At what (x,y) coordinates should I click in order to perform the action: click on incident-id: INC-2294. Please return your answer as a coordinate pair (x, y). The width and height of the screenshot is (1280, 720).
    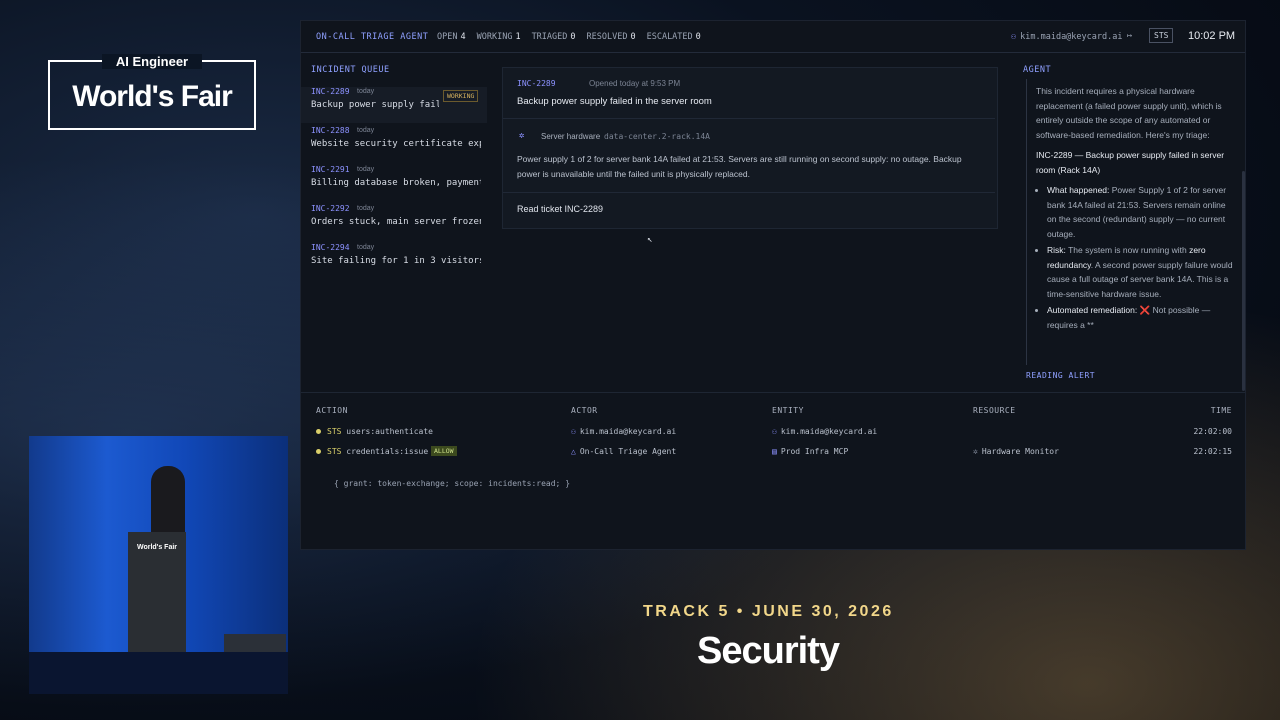
    Looking at the image, I should click on (330, 247).